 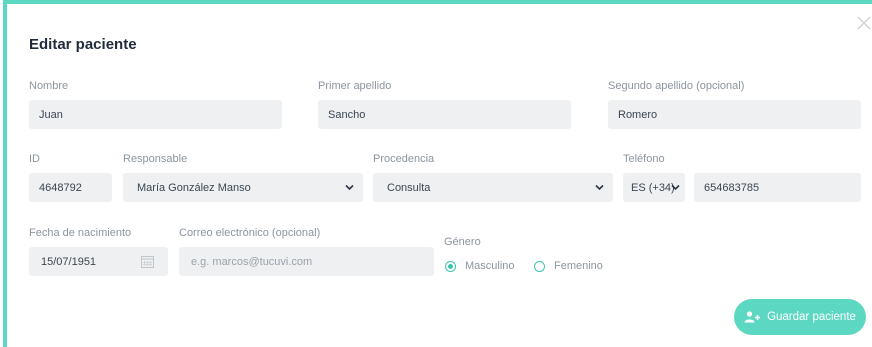 What do you see at coordinates (51, 114) in the screenshot?
I see `nombre-value: Juan` at bounding box center [51, 114].